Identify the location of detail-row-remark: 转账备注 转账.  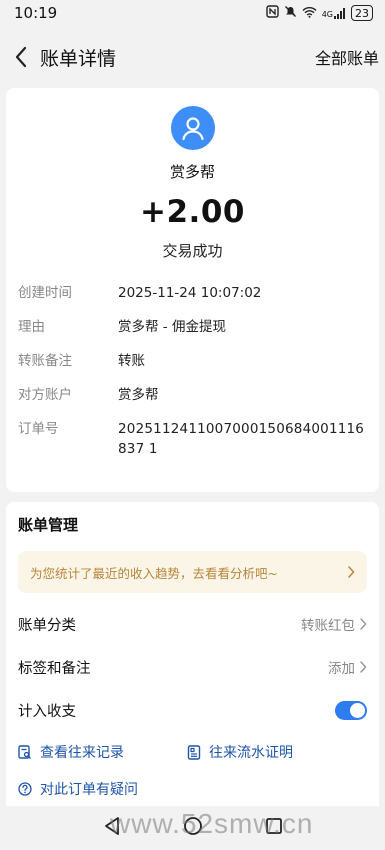
(192, 361).